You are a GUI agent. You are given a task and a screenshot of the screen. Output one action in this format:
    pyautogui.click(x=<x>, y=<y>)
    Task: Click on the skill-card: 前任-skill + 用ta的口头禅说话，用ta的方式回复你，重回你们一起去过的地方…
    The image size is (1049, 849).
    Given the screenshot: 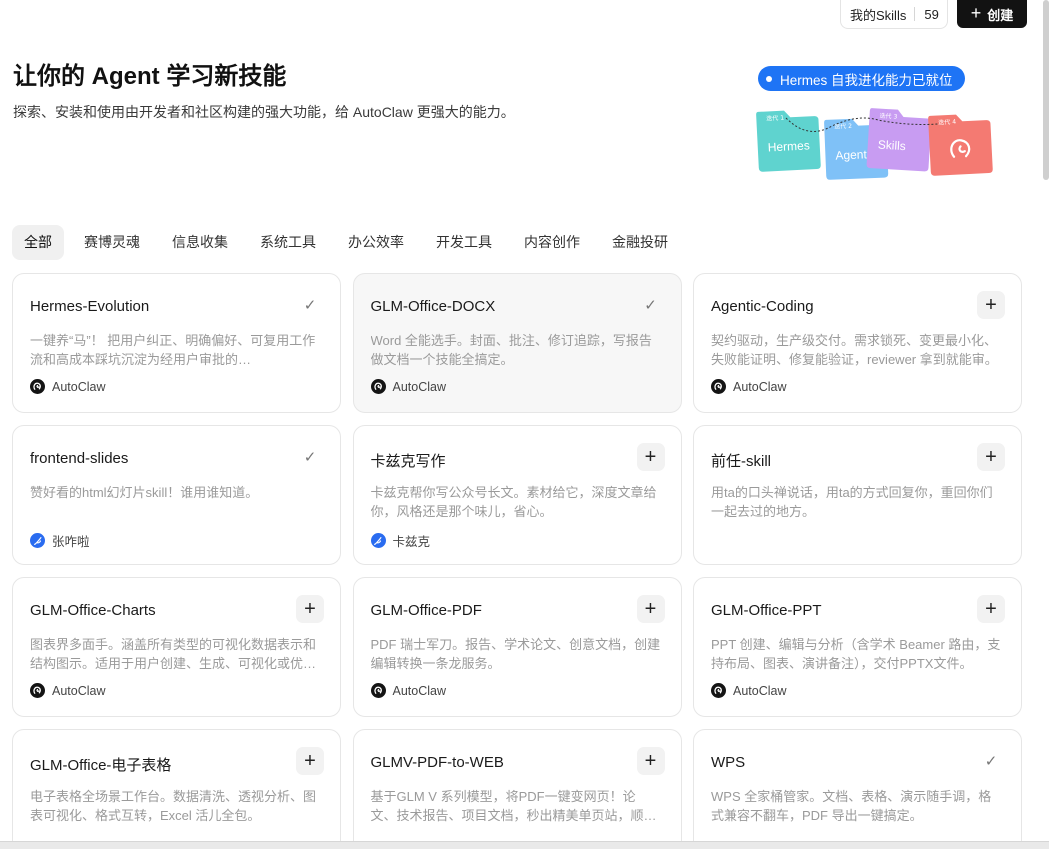 What is the action you would take?
    pyautogui.click(x=857, y=495)
    